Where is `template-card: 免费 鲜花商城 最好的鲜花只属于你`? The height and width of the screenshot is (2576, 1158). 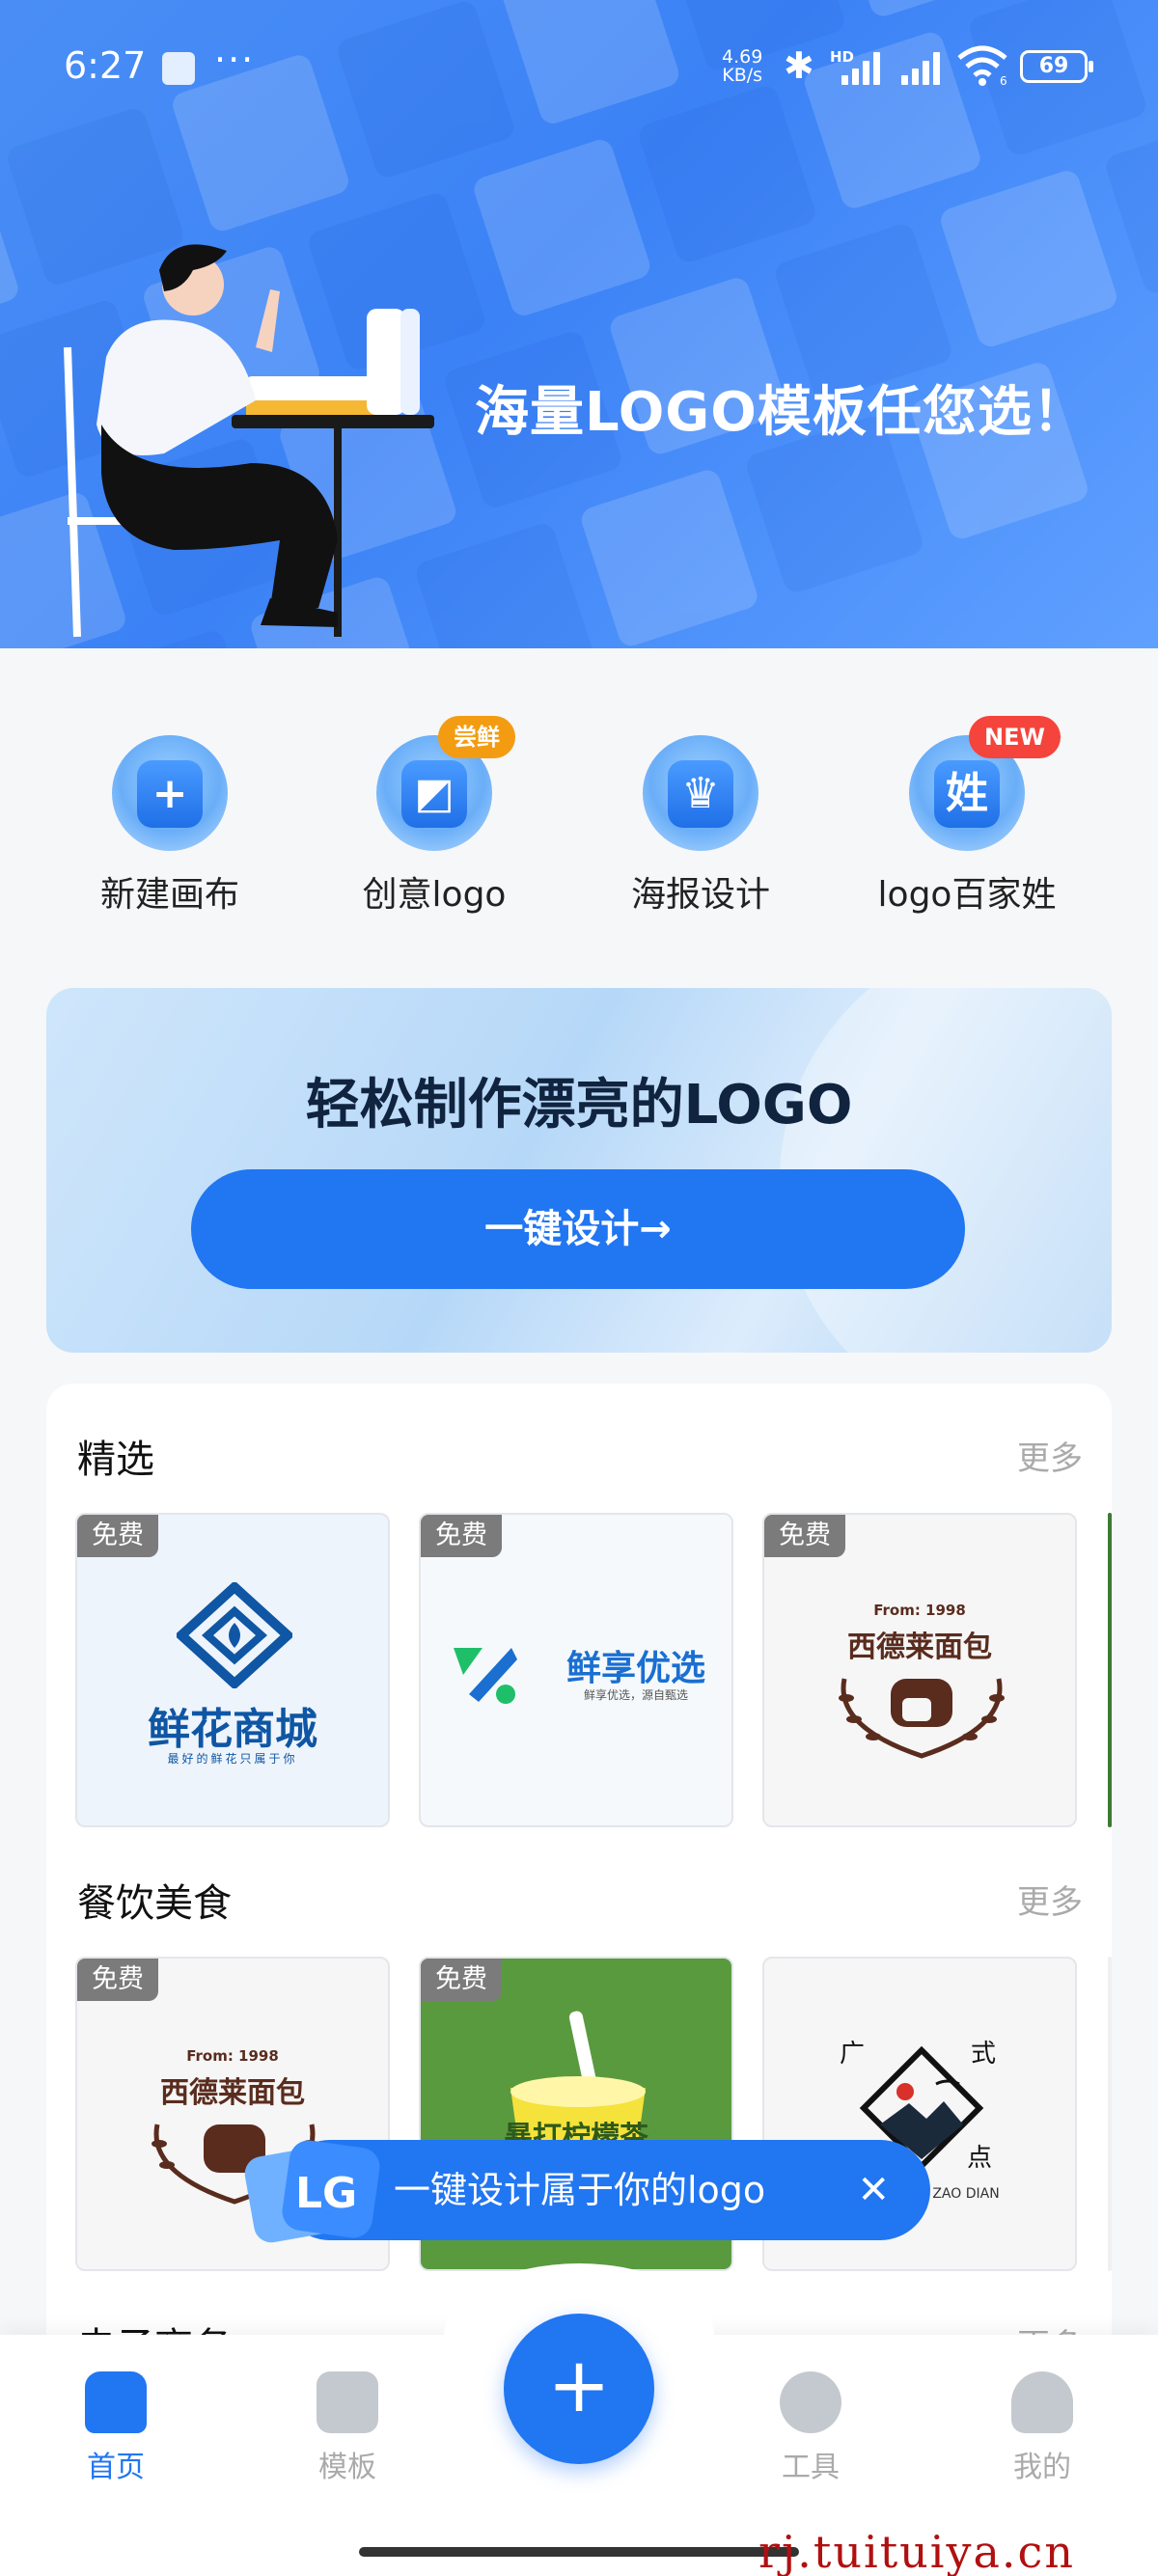 template-card: 免费 鲜花商城 最好的鲜花只属于你 is located at coordinates (232, 1670).